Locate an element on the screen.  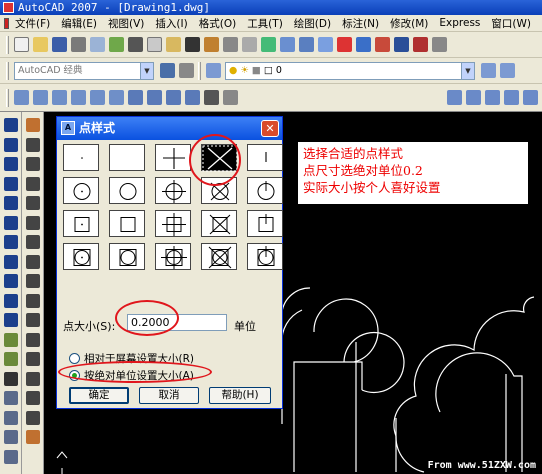
menu-dimension: 标注(N) is located at coordinates (360, 23).